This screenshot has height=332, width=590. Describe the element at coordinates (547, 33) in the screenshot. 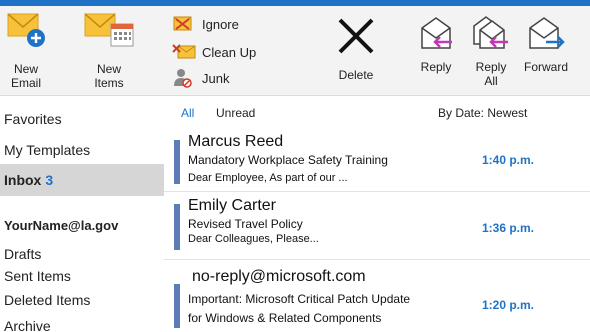

I see `forward-icon` at that location.